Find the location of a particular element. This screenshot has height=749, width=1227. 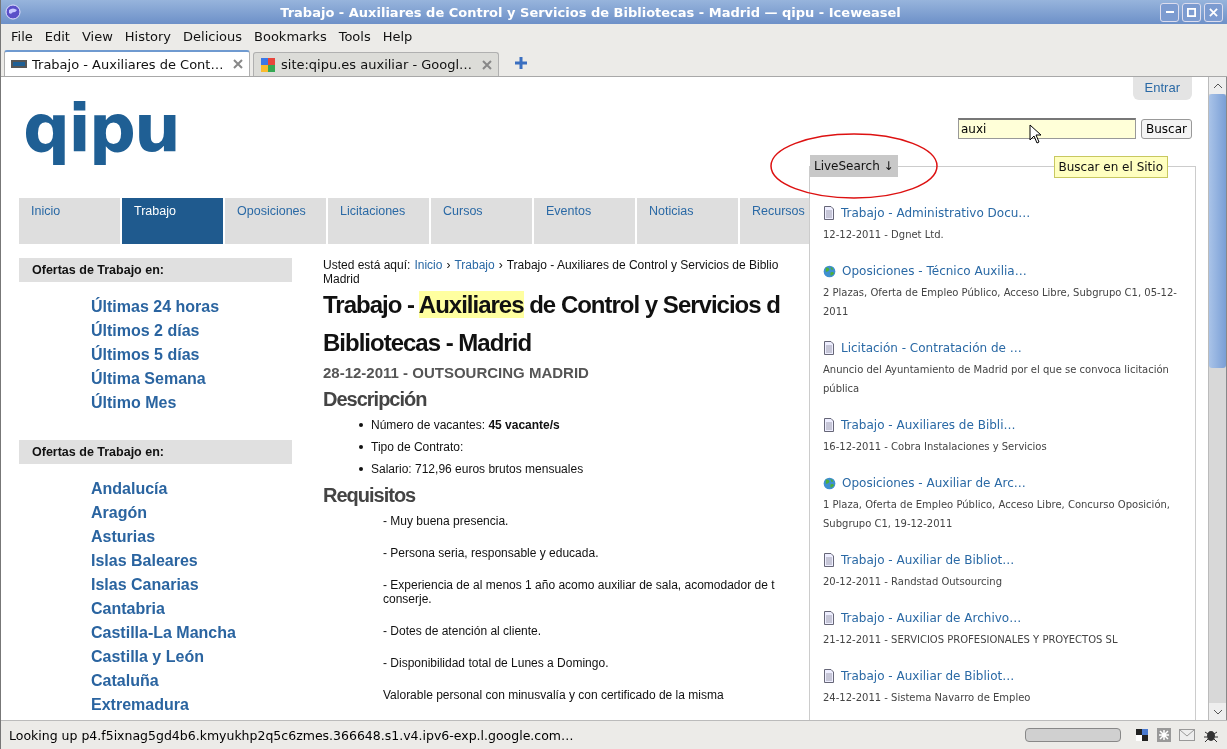

maximize-button is located at coordinates (1191, 12).